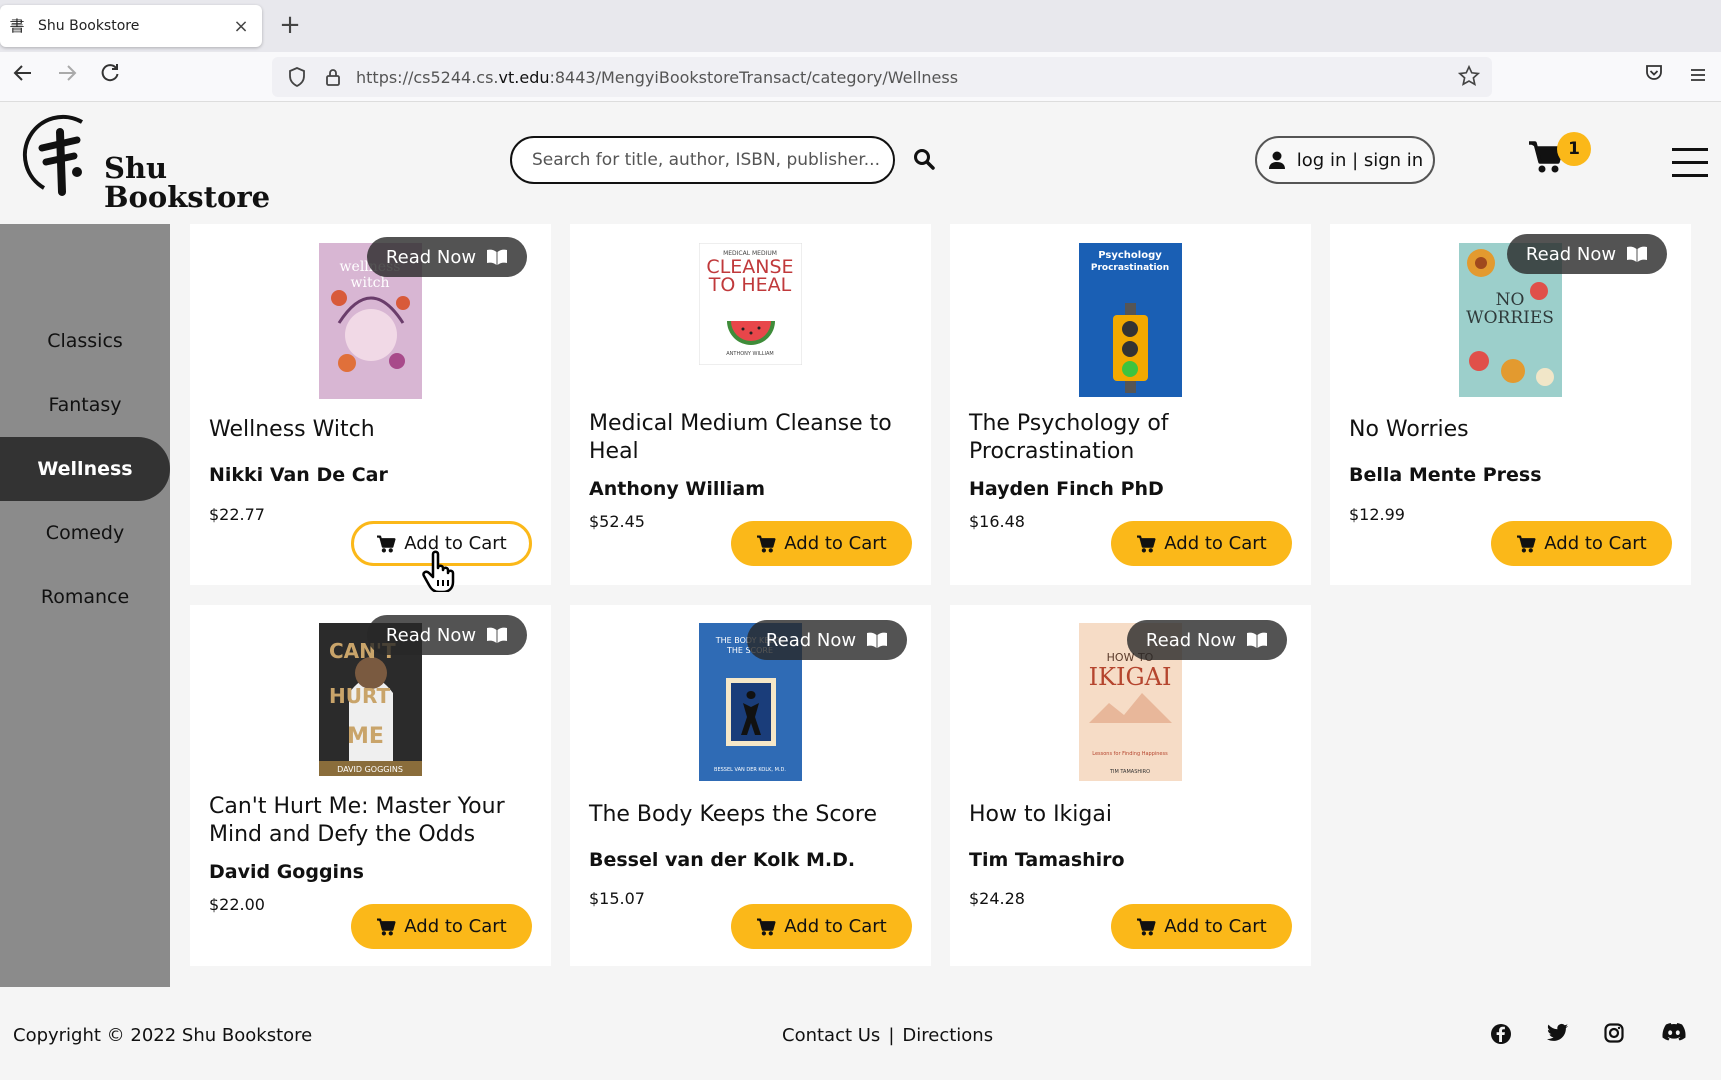 This screenshot has width=1721, height=1080. I want to click on book-price: $24.28, so click(997, 898).